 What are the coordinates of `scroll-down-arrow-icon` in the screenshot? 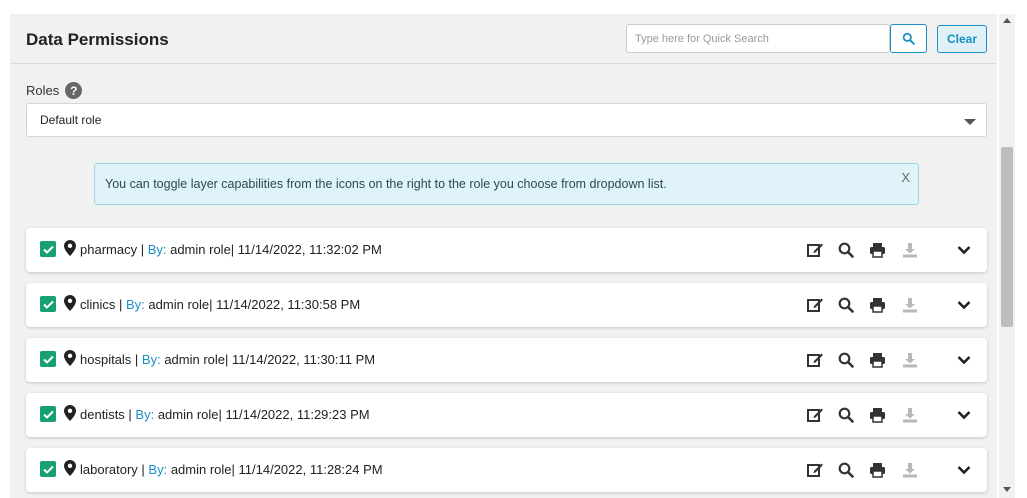 It's located at (1007, 489).